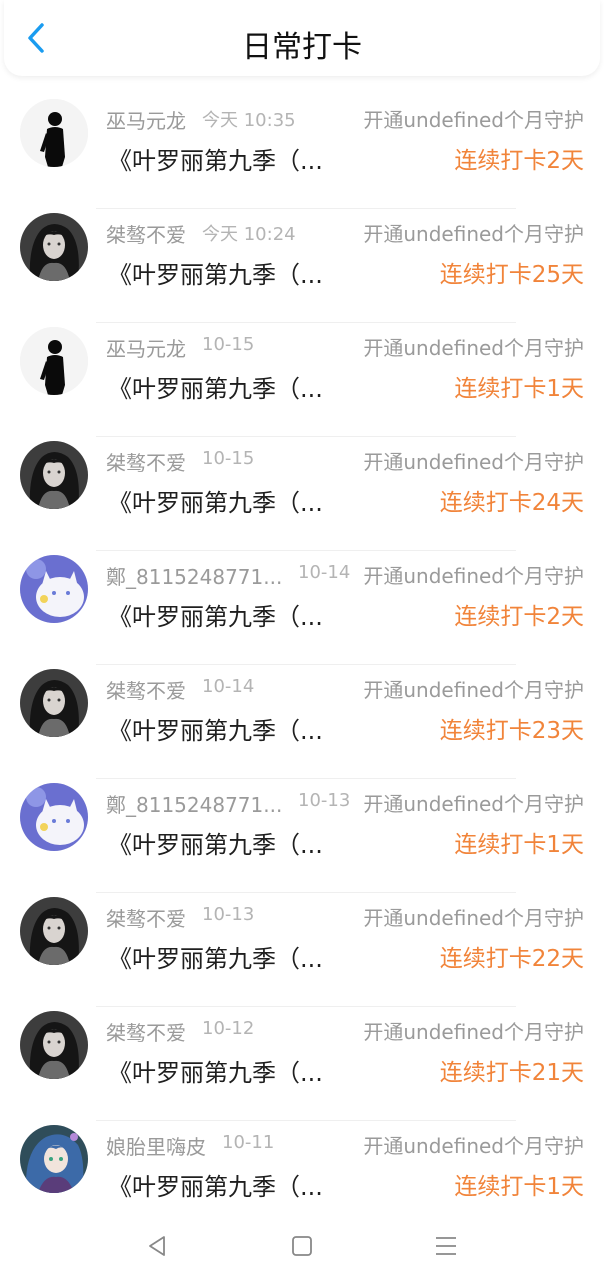 This screenshot has width=604, height=1280. What do you see at coordinates (511, 731) in the screenshot?
I see `streak-count: 连续打卡23天` at bounding box center [511, 731].